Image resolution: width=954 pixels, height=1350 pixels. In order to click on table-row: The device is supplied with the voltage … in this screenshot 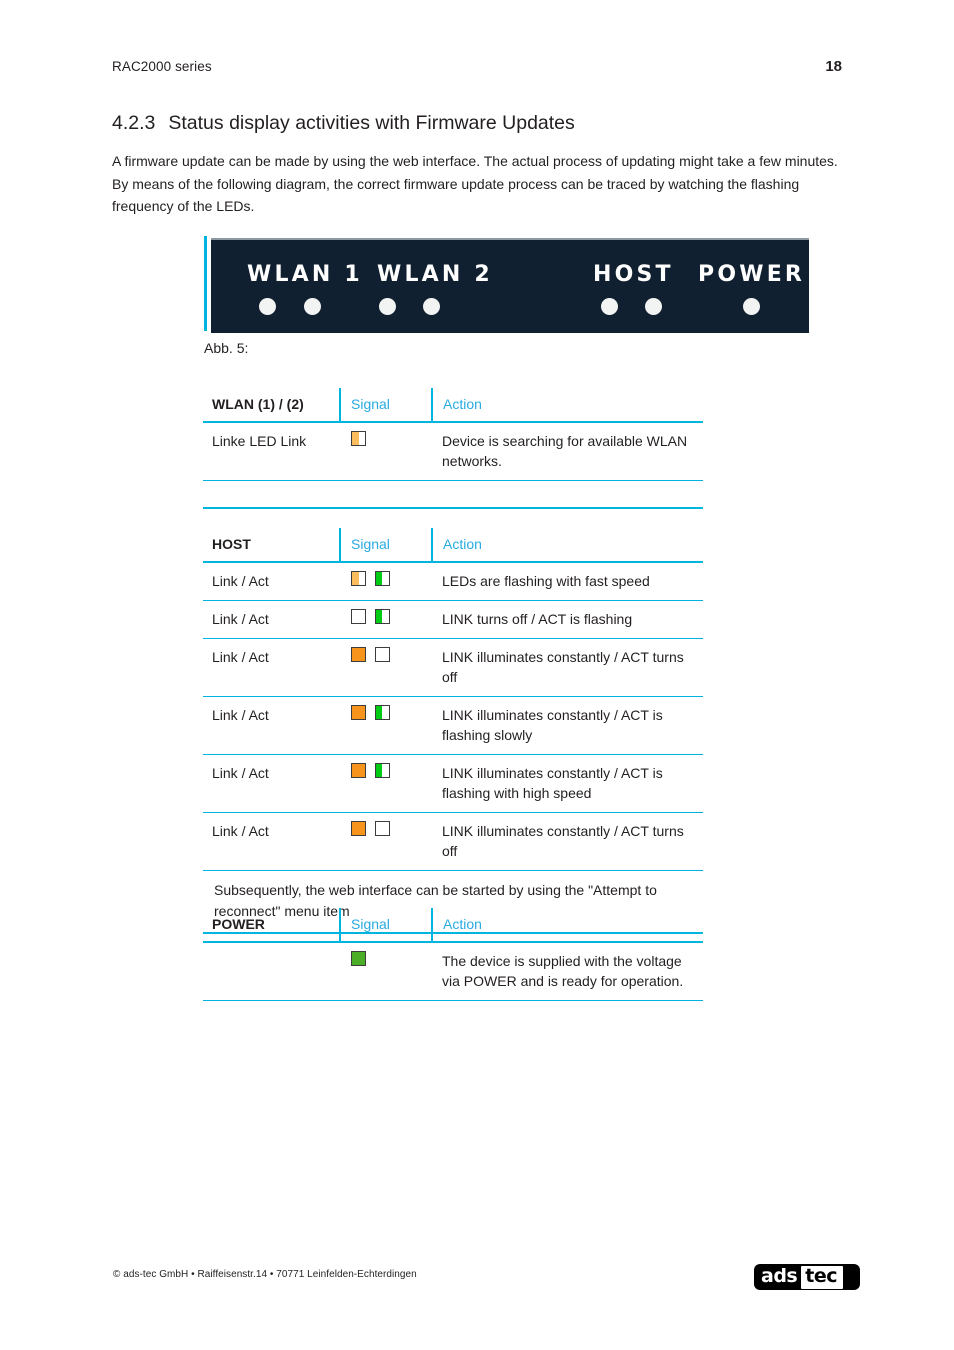, I will do `click(453, 971)`.